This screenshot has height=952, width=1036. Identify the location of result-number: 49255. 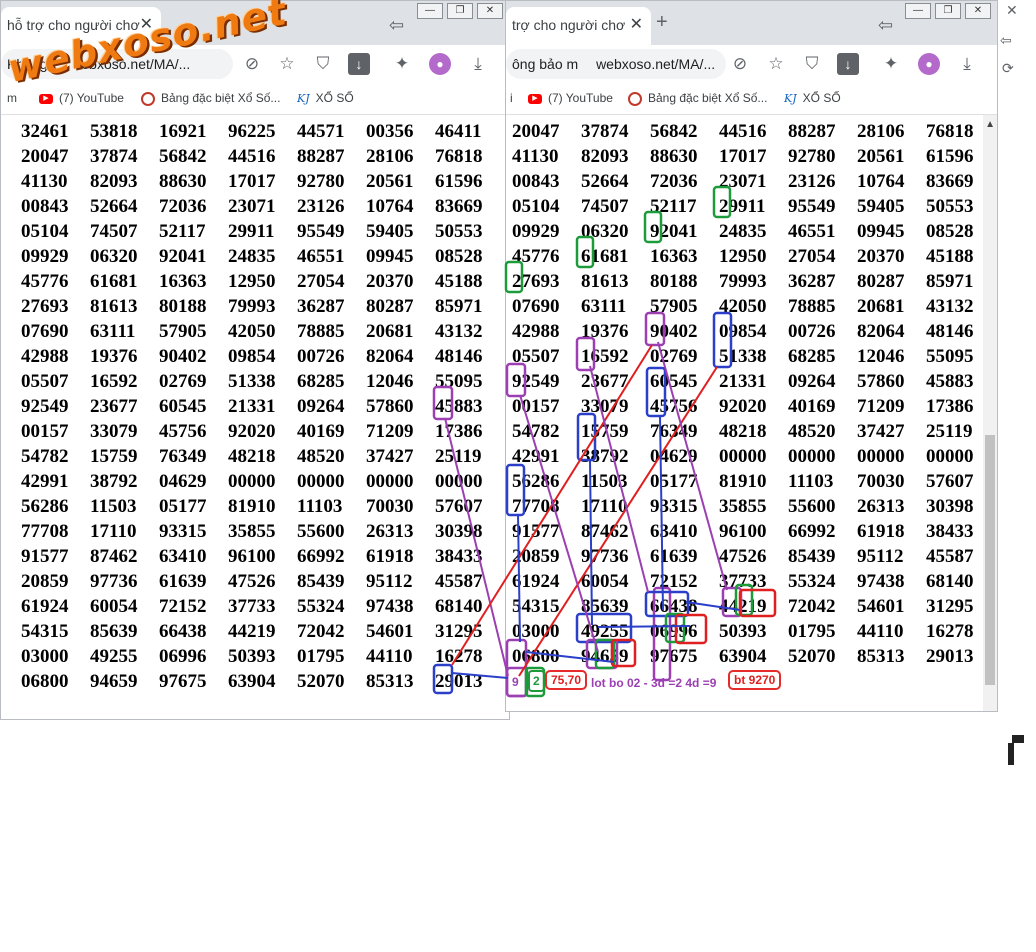
(605, 631).